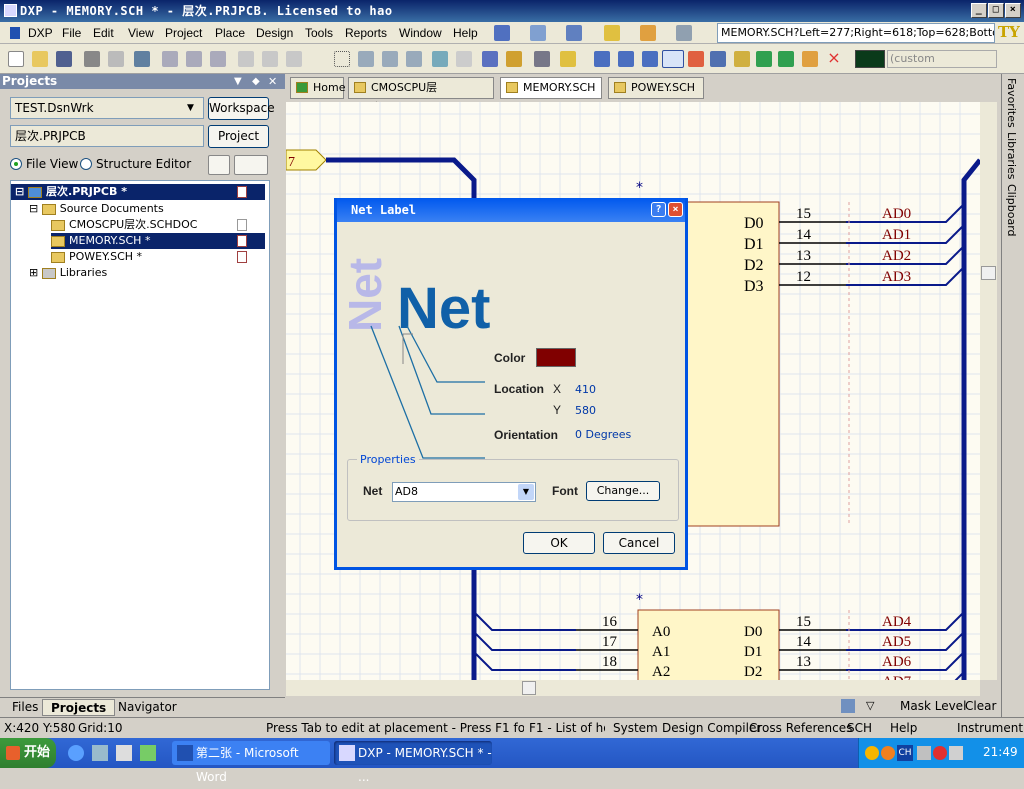 The height and width of the screenshot is (789, 1024). I want to click on orientation-value: 0 Degrees, so click(603, 434).